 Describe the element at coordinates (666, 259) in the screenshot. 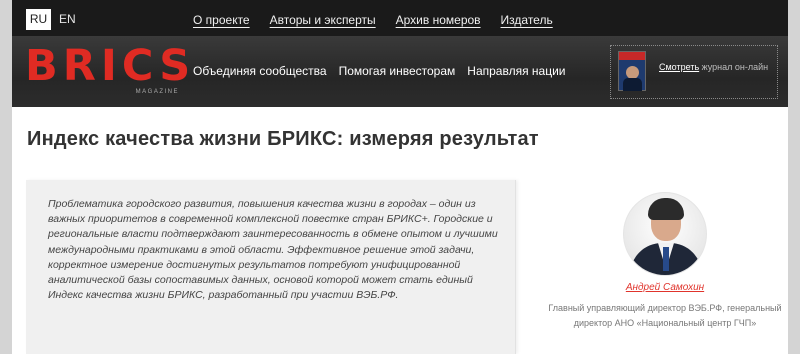

I see `photo-tie` at that location.